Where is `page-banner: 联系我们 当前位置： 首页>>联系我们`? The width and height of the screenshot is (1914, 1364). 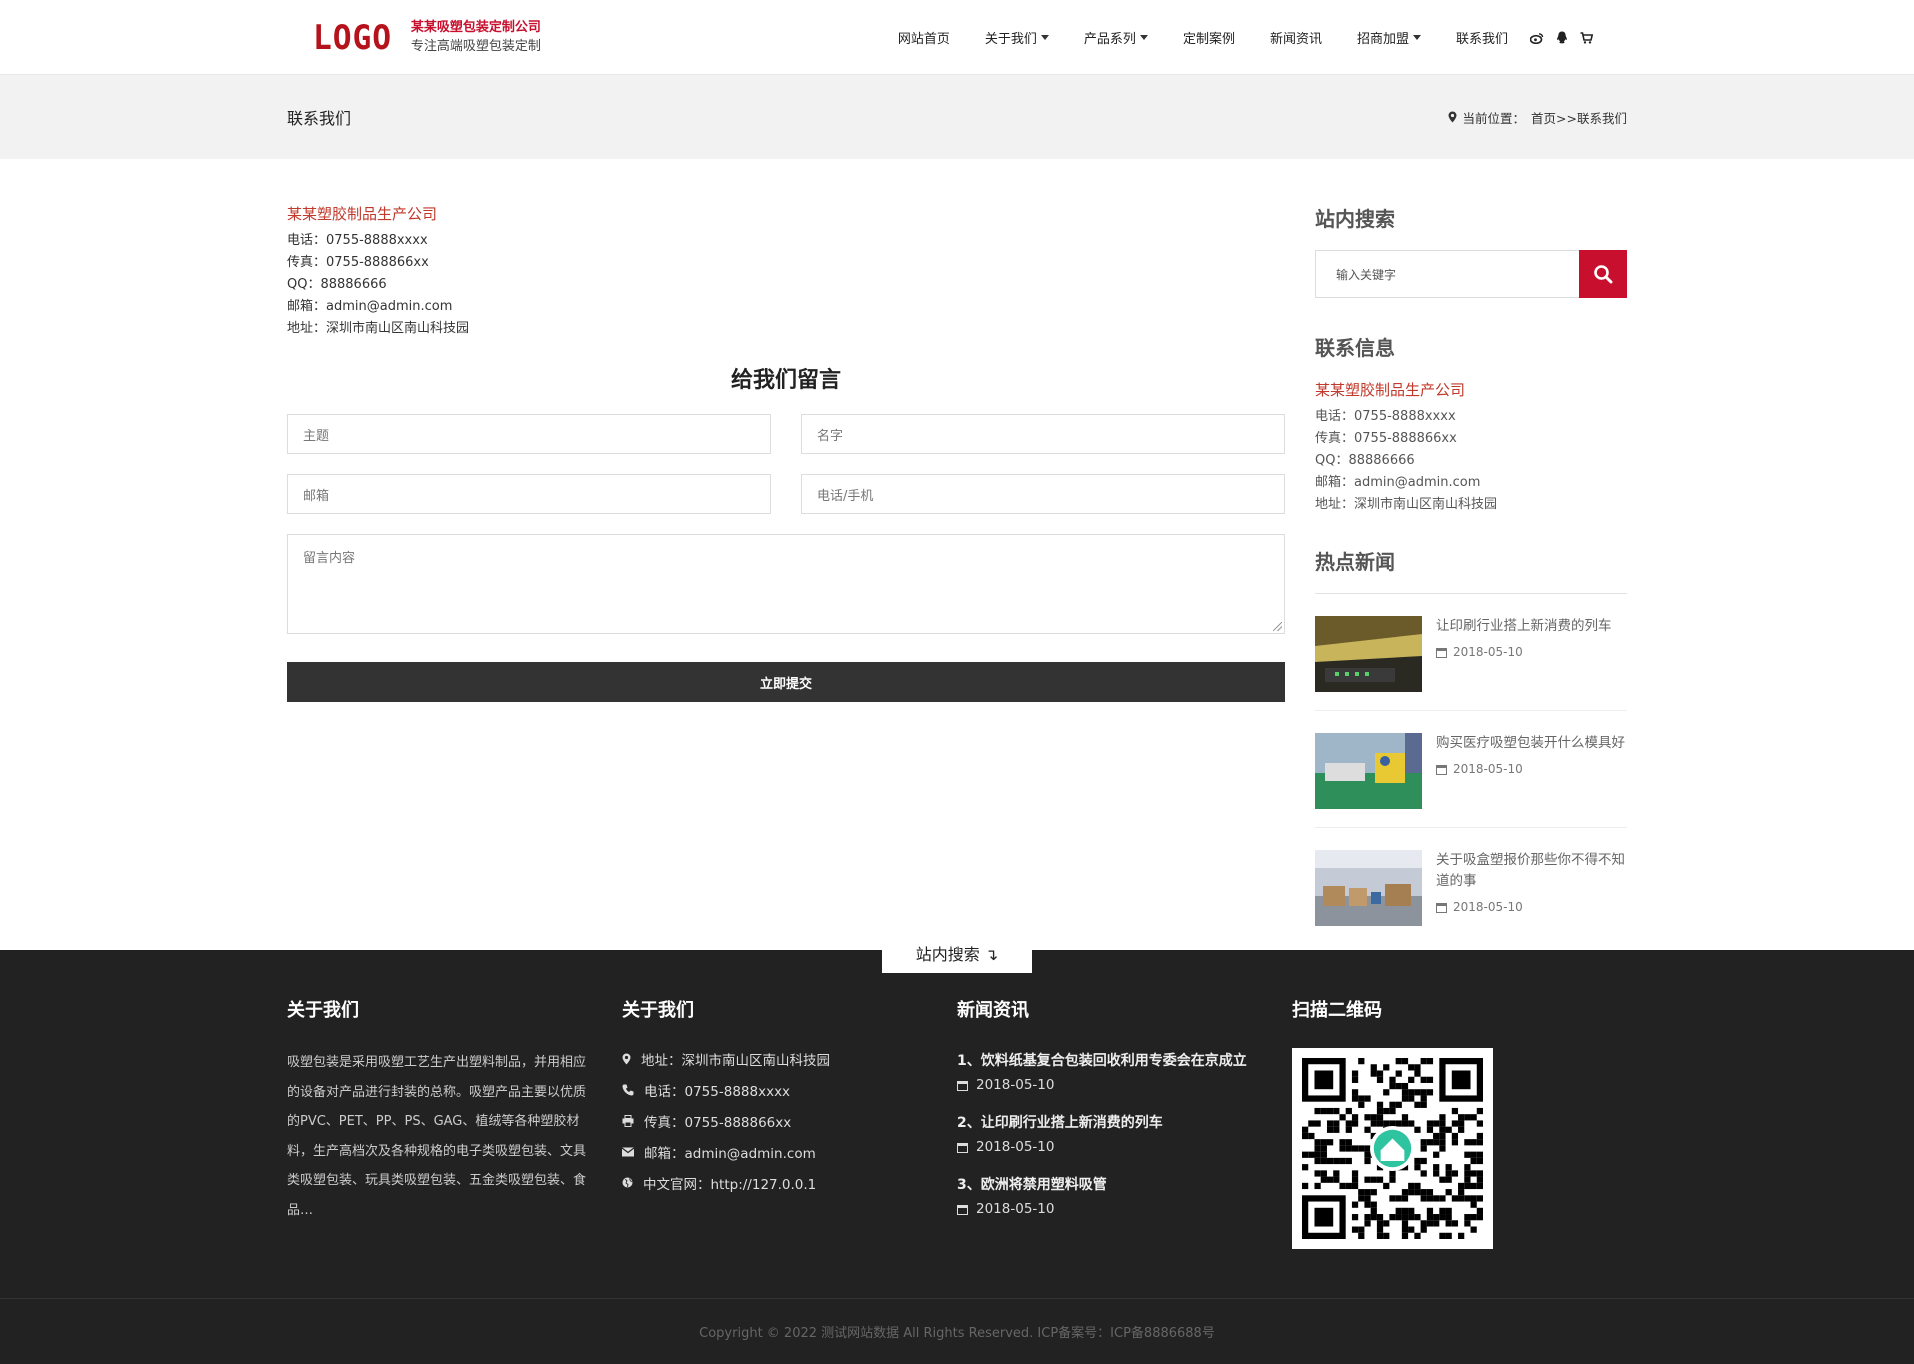
page-banner: 联系我们 当前位置： 首页>>联系我们 is located at coordinates (957, 117).